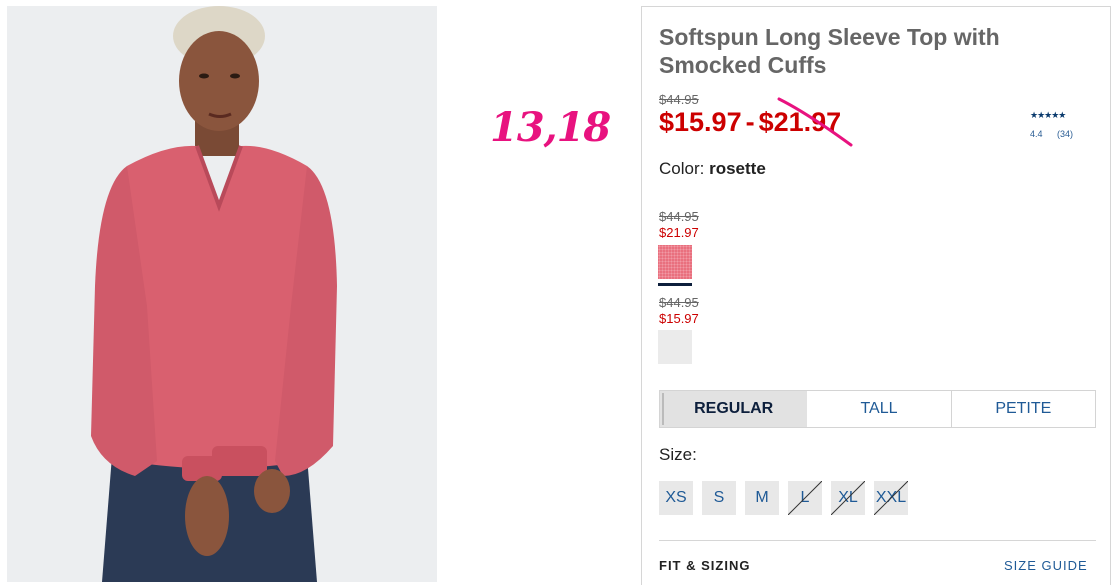  I want to click on handwritten-annotation: 13,18, so click(550, 127).